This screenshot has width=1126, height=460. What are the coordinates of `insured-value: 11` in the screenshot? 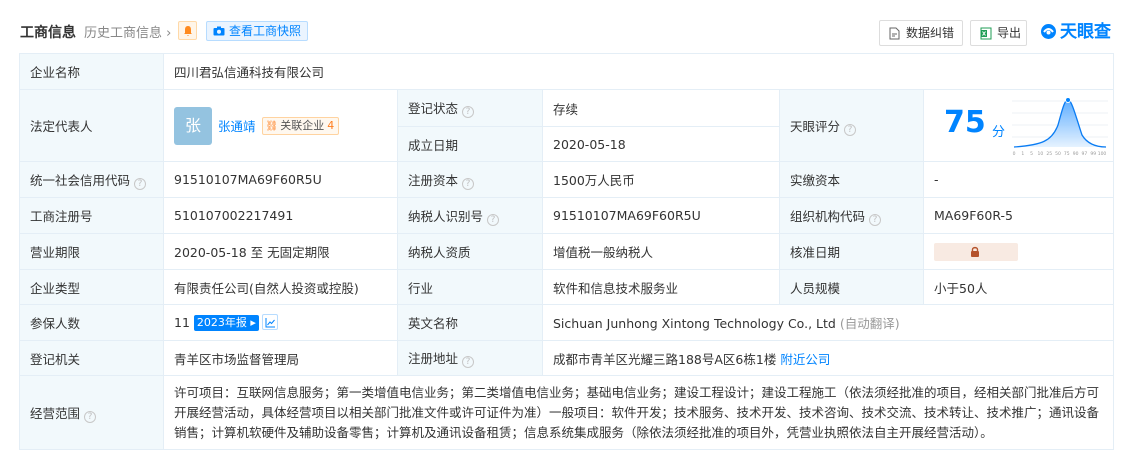 It's located at (182, 322).